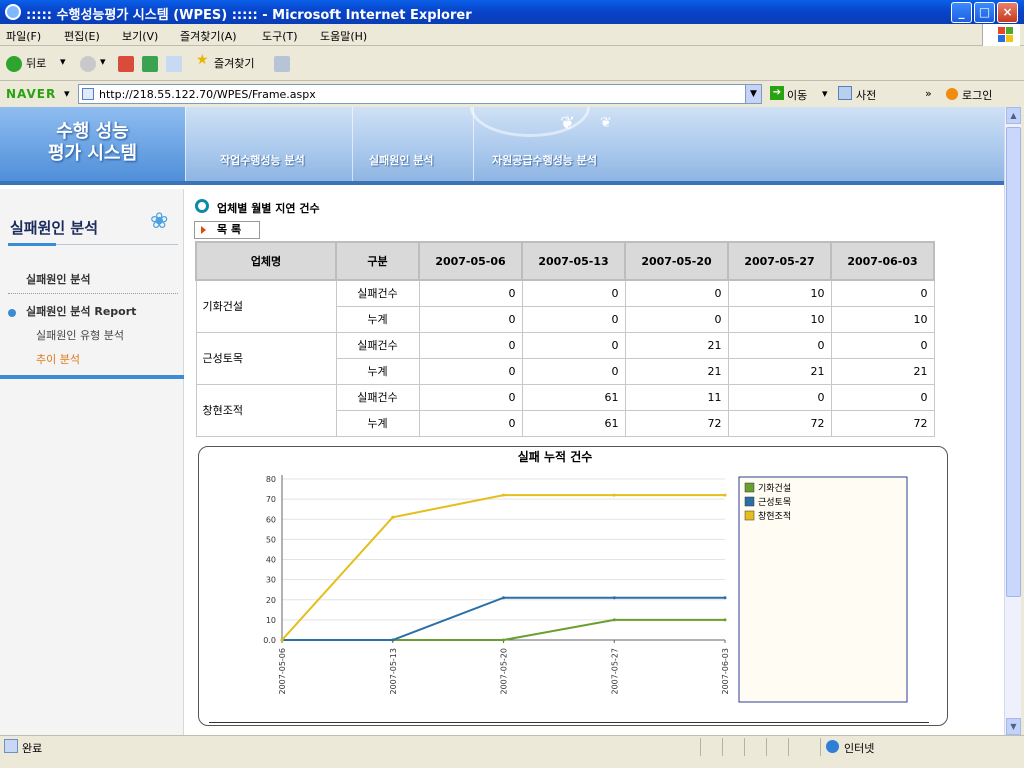  Describe the element at coordinates (126, 64) in the screenshot. I see `stop-icon` at that location.